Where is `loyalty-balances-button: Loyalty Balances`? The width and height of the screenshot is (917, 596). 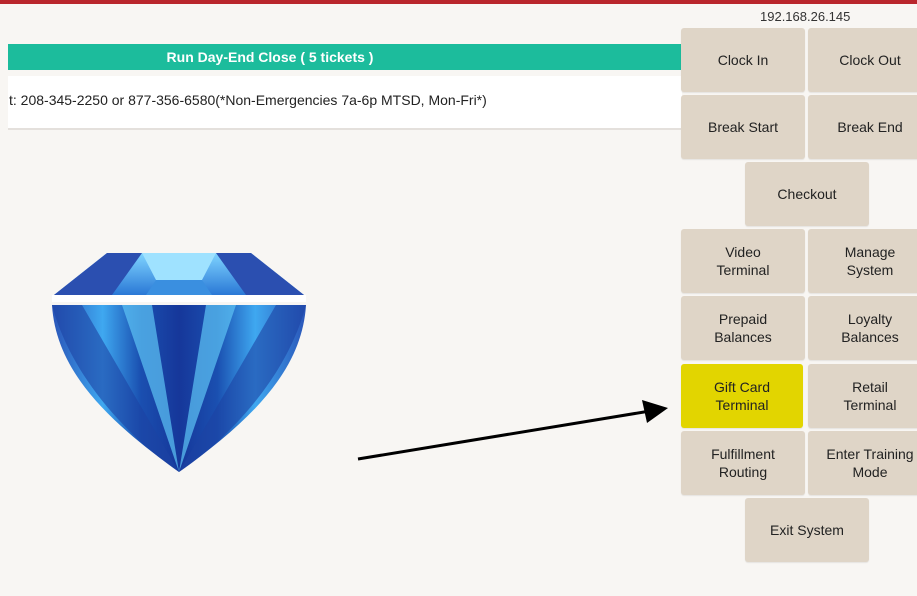
loyalty-balances-button: Loyalty Balances is located at coordinates (862, 328).